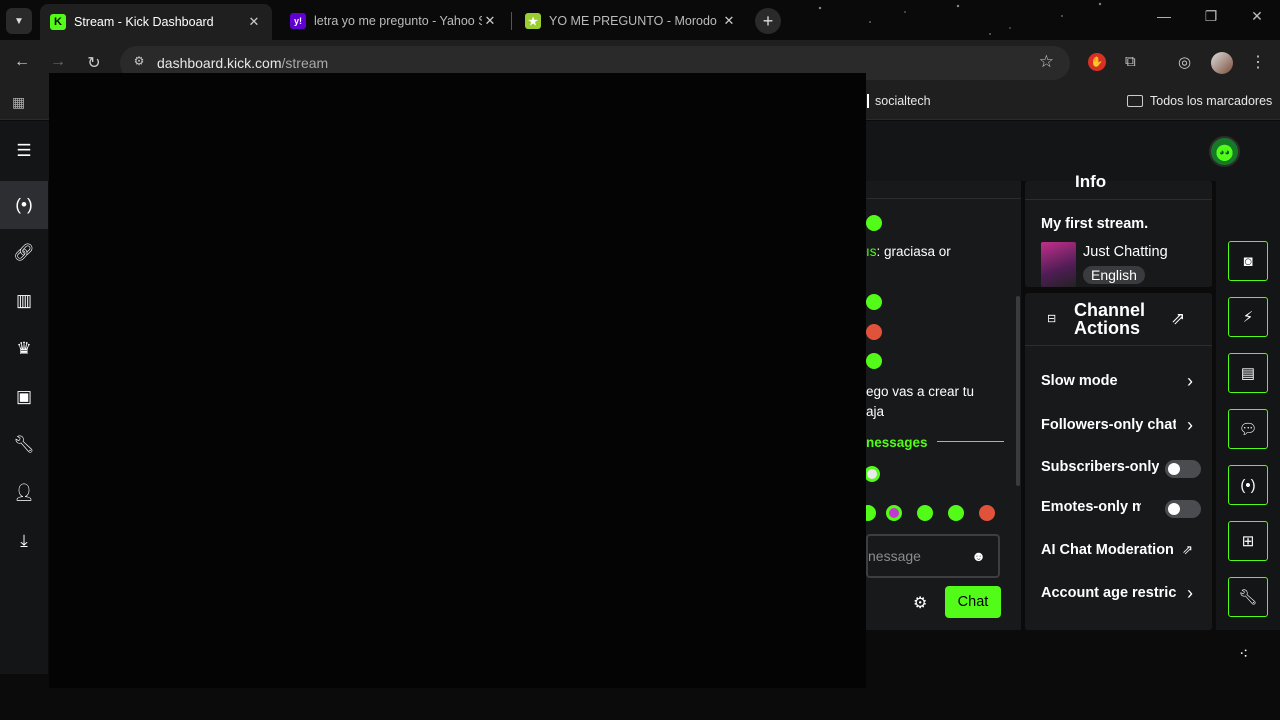 Image resolution: width=1280 pixels, height=720 pixels. I want to click on kick-favicon-icon: K, so click(58, 22).